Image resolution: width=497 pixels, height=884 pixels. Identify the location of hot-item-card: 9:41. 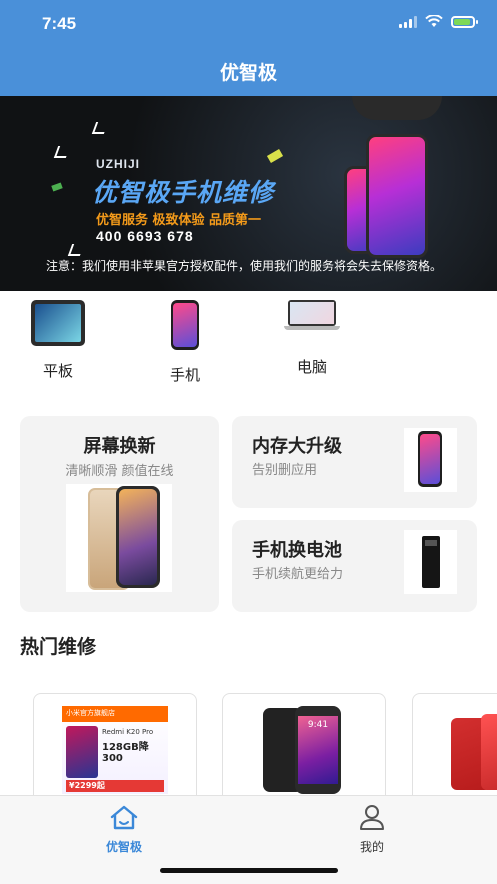
(304, 744).